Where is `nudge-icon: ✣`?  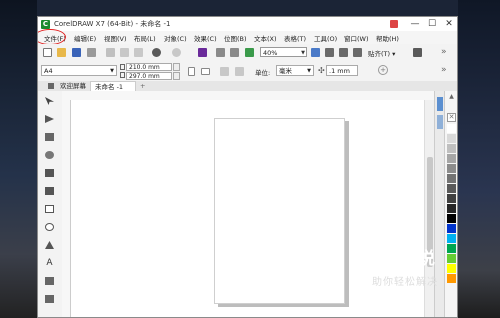
nudge-icon: ✣ is located at coordinates (321, 70).